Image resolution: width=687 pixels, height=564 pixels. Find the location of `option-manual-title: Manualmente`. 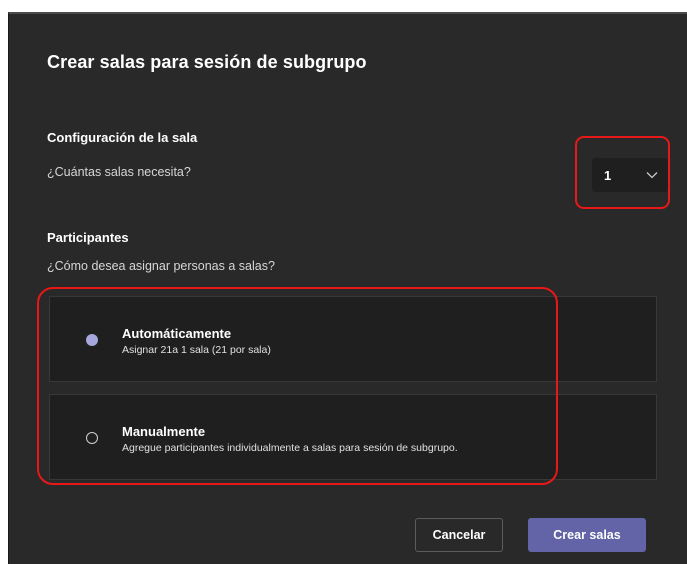

option-manual-title: Manualmente is located at coordinates (164, 431).